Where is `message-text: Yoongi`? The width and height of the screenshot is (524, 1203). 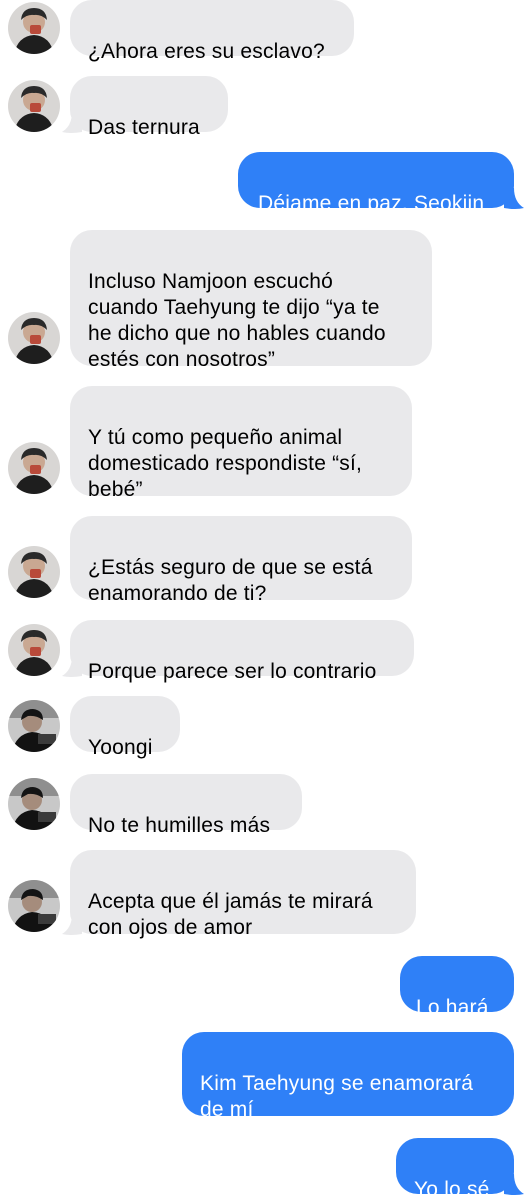
message-text: Yoongi is located at coordinates (120, 747).